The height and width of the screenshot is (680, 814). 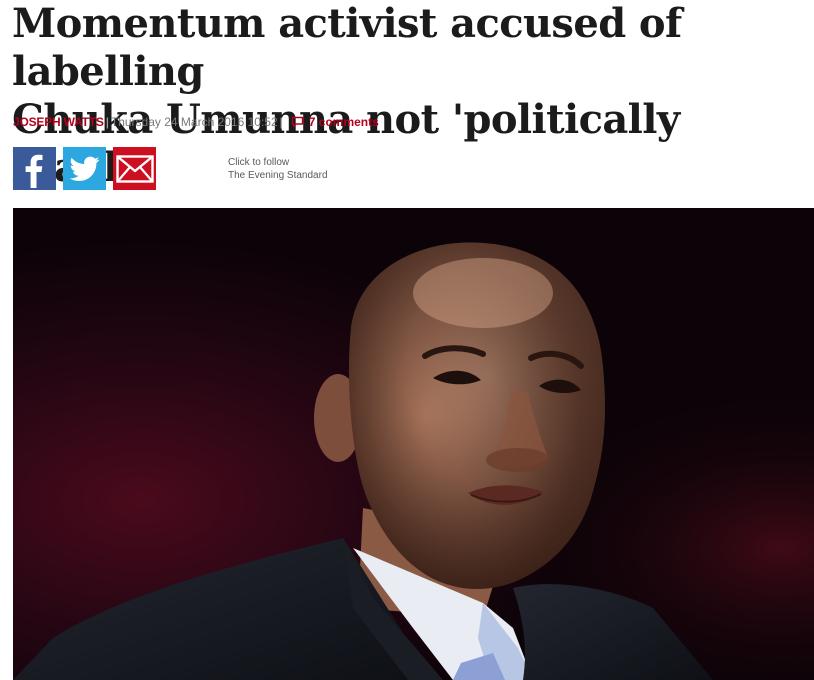 I want to click on facebook-icon, so click(x=34, y=171).